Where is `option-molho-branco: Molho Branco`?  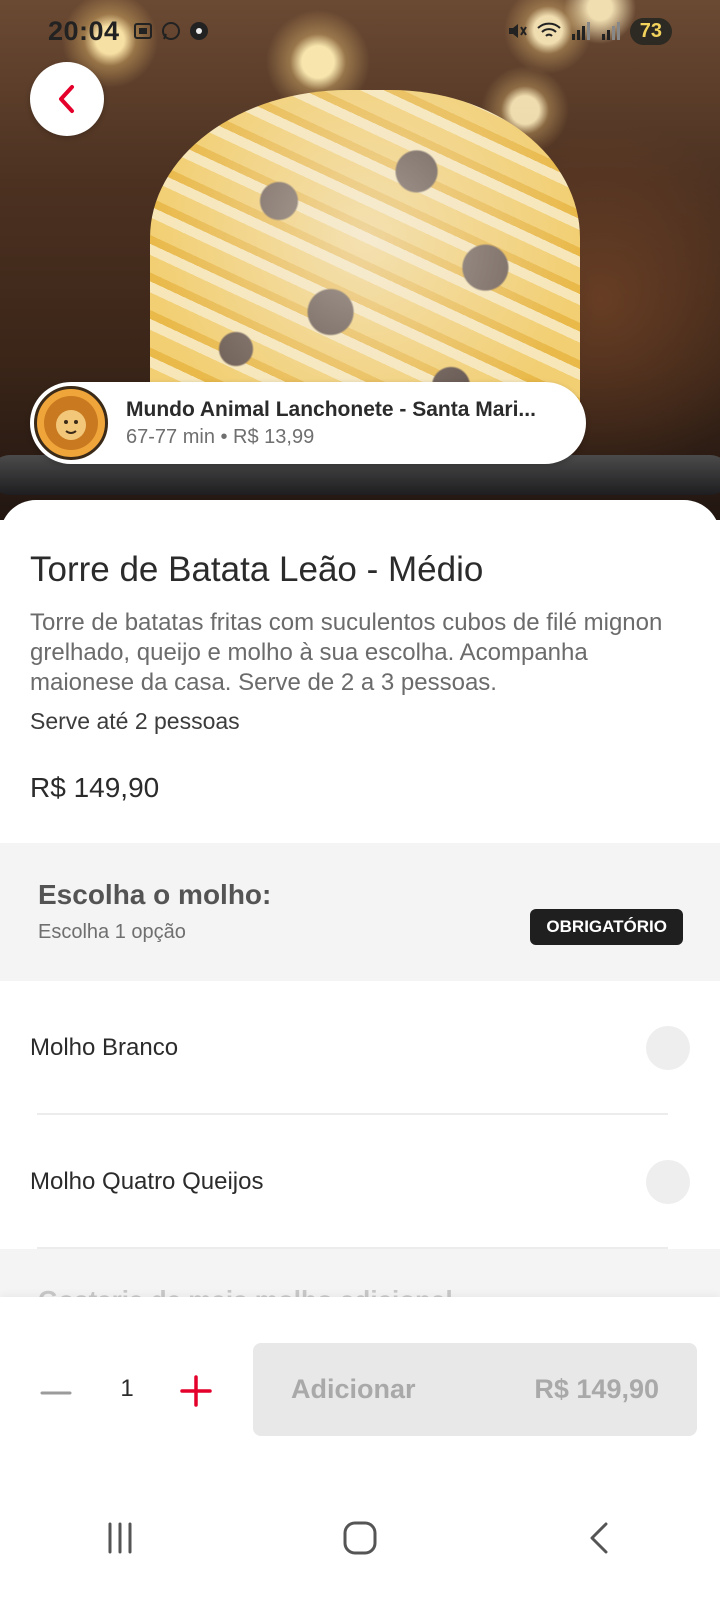 option-molho-branco: Molho Branco is located at coordinates (360, 1048).